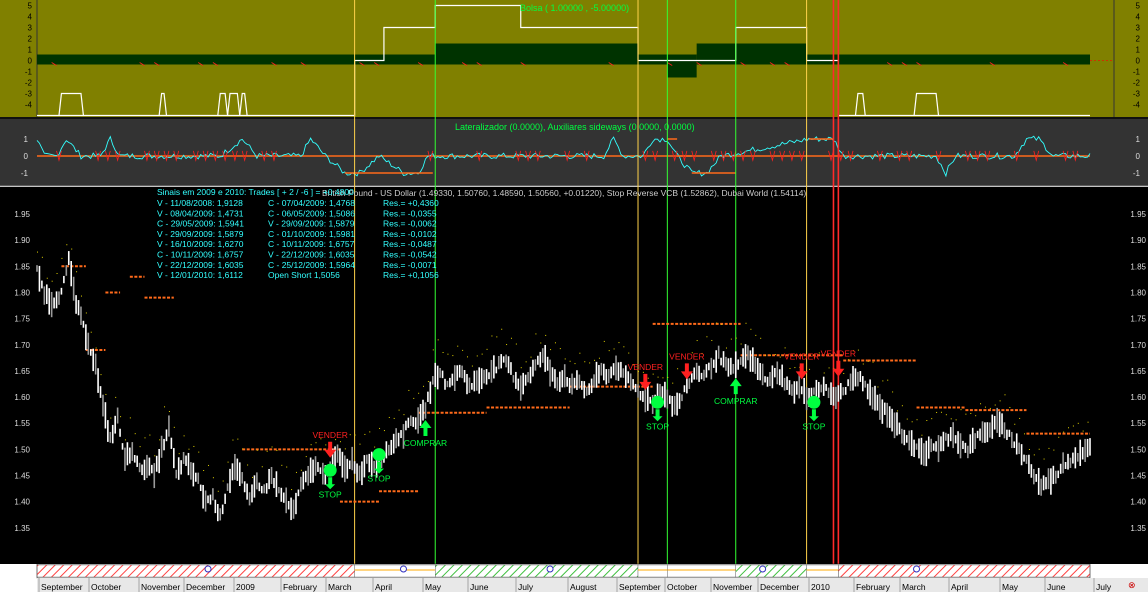 The width and height of the screenshot is (1148, 597). I want to click on trade-exit: C - 01/10/2009: 1,5981, so click(311, 234).